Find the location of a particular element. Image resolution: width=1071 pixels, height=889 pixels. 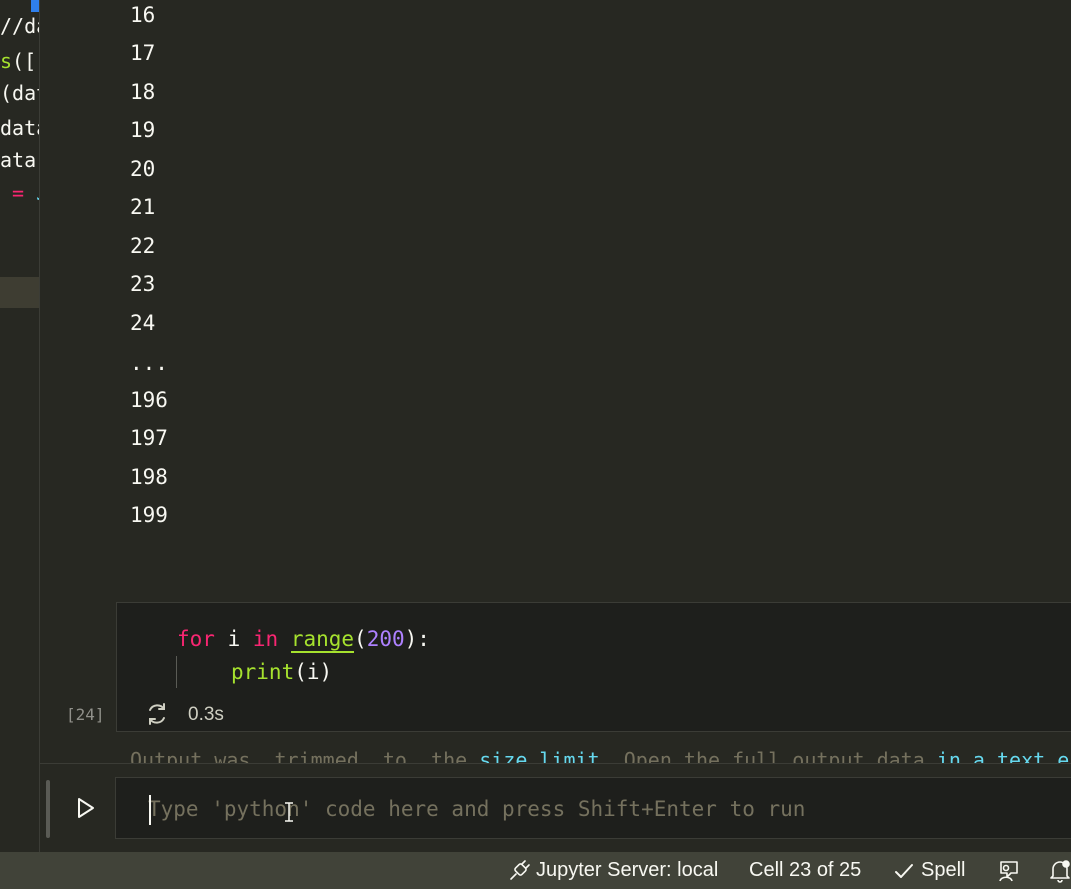

run-button is located at coordinates (85, 808).